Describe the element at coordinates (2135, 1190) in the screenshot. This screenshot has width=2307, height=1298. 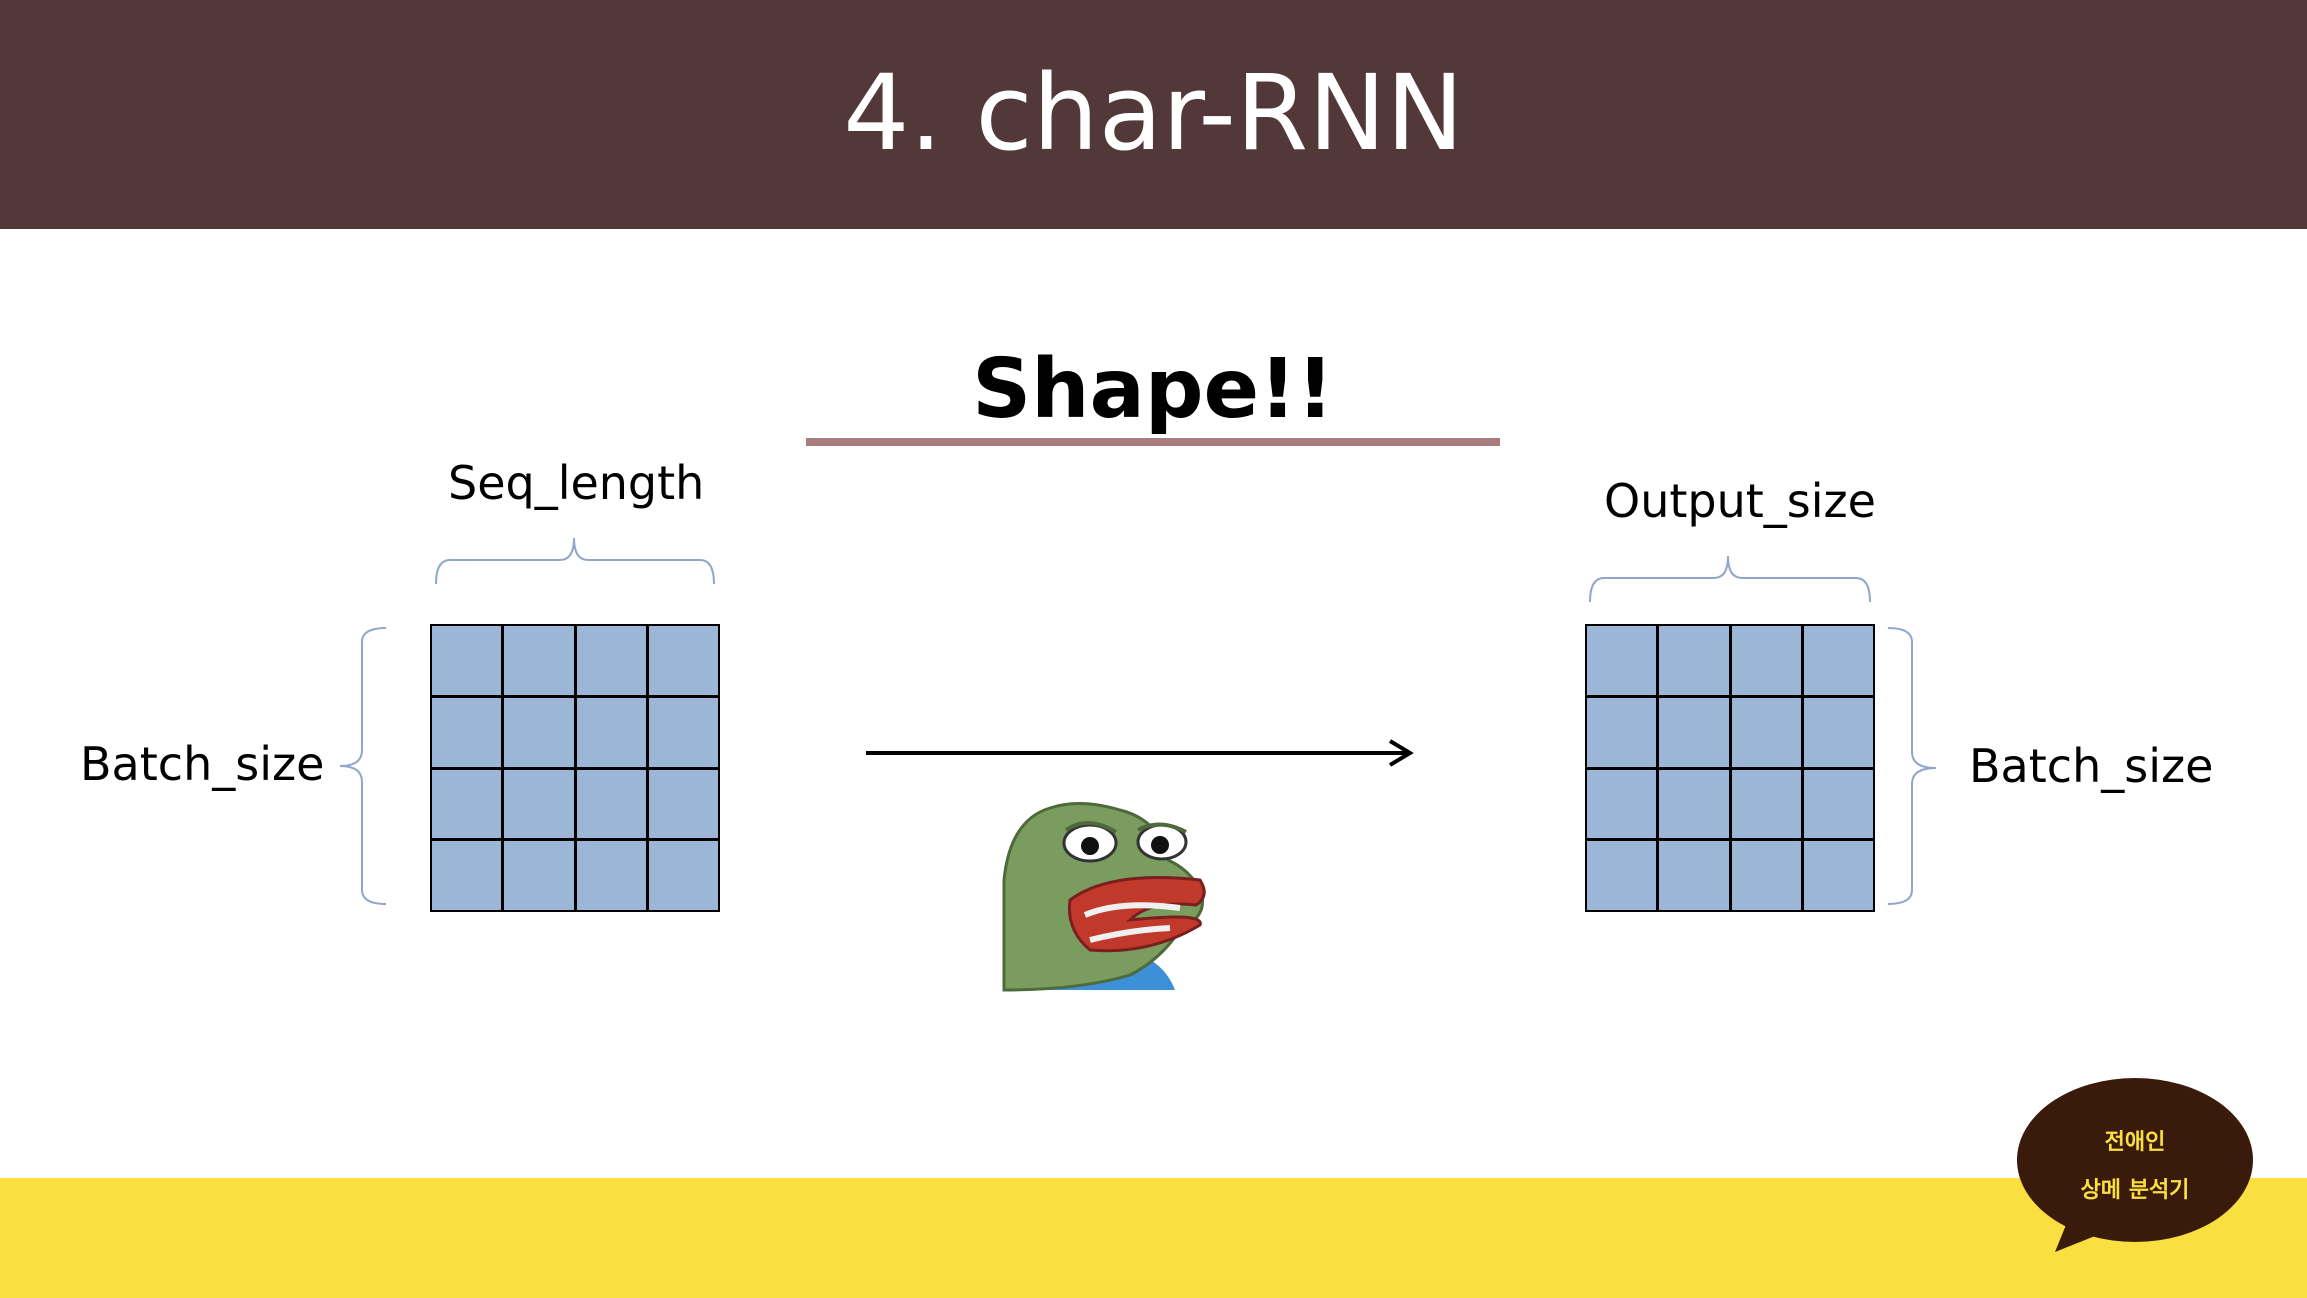
I see `bubble-line-2: 상메 분석기` at that location.